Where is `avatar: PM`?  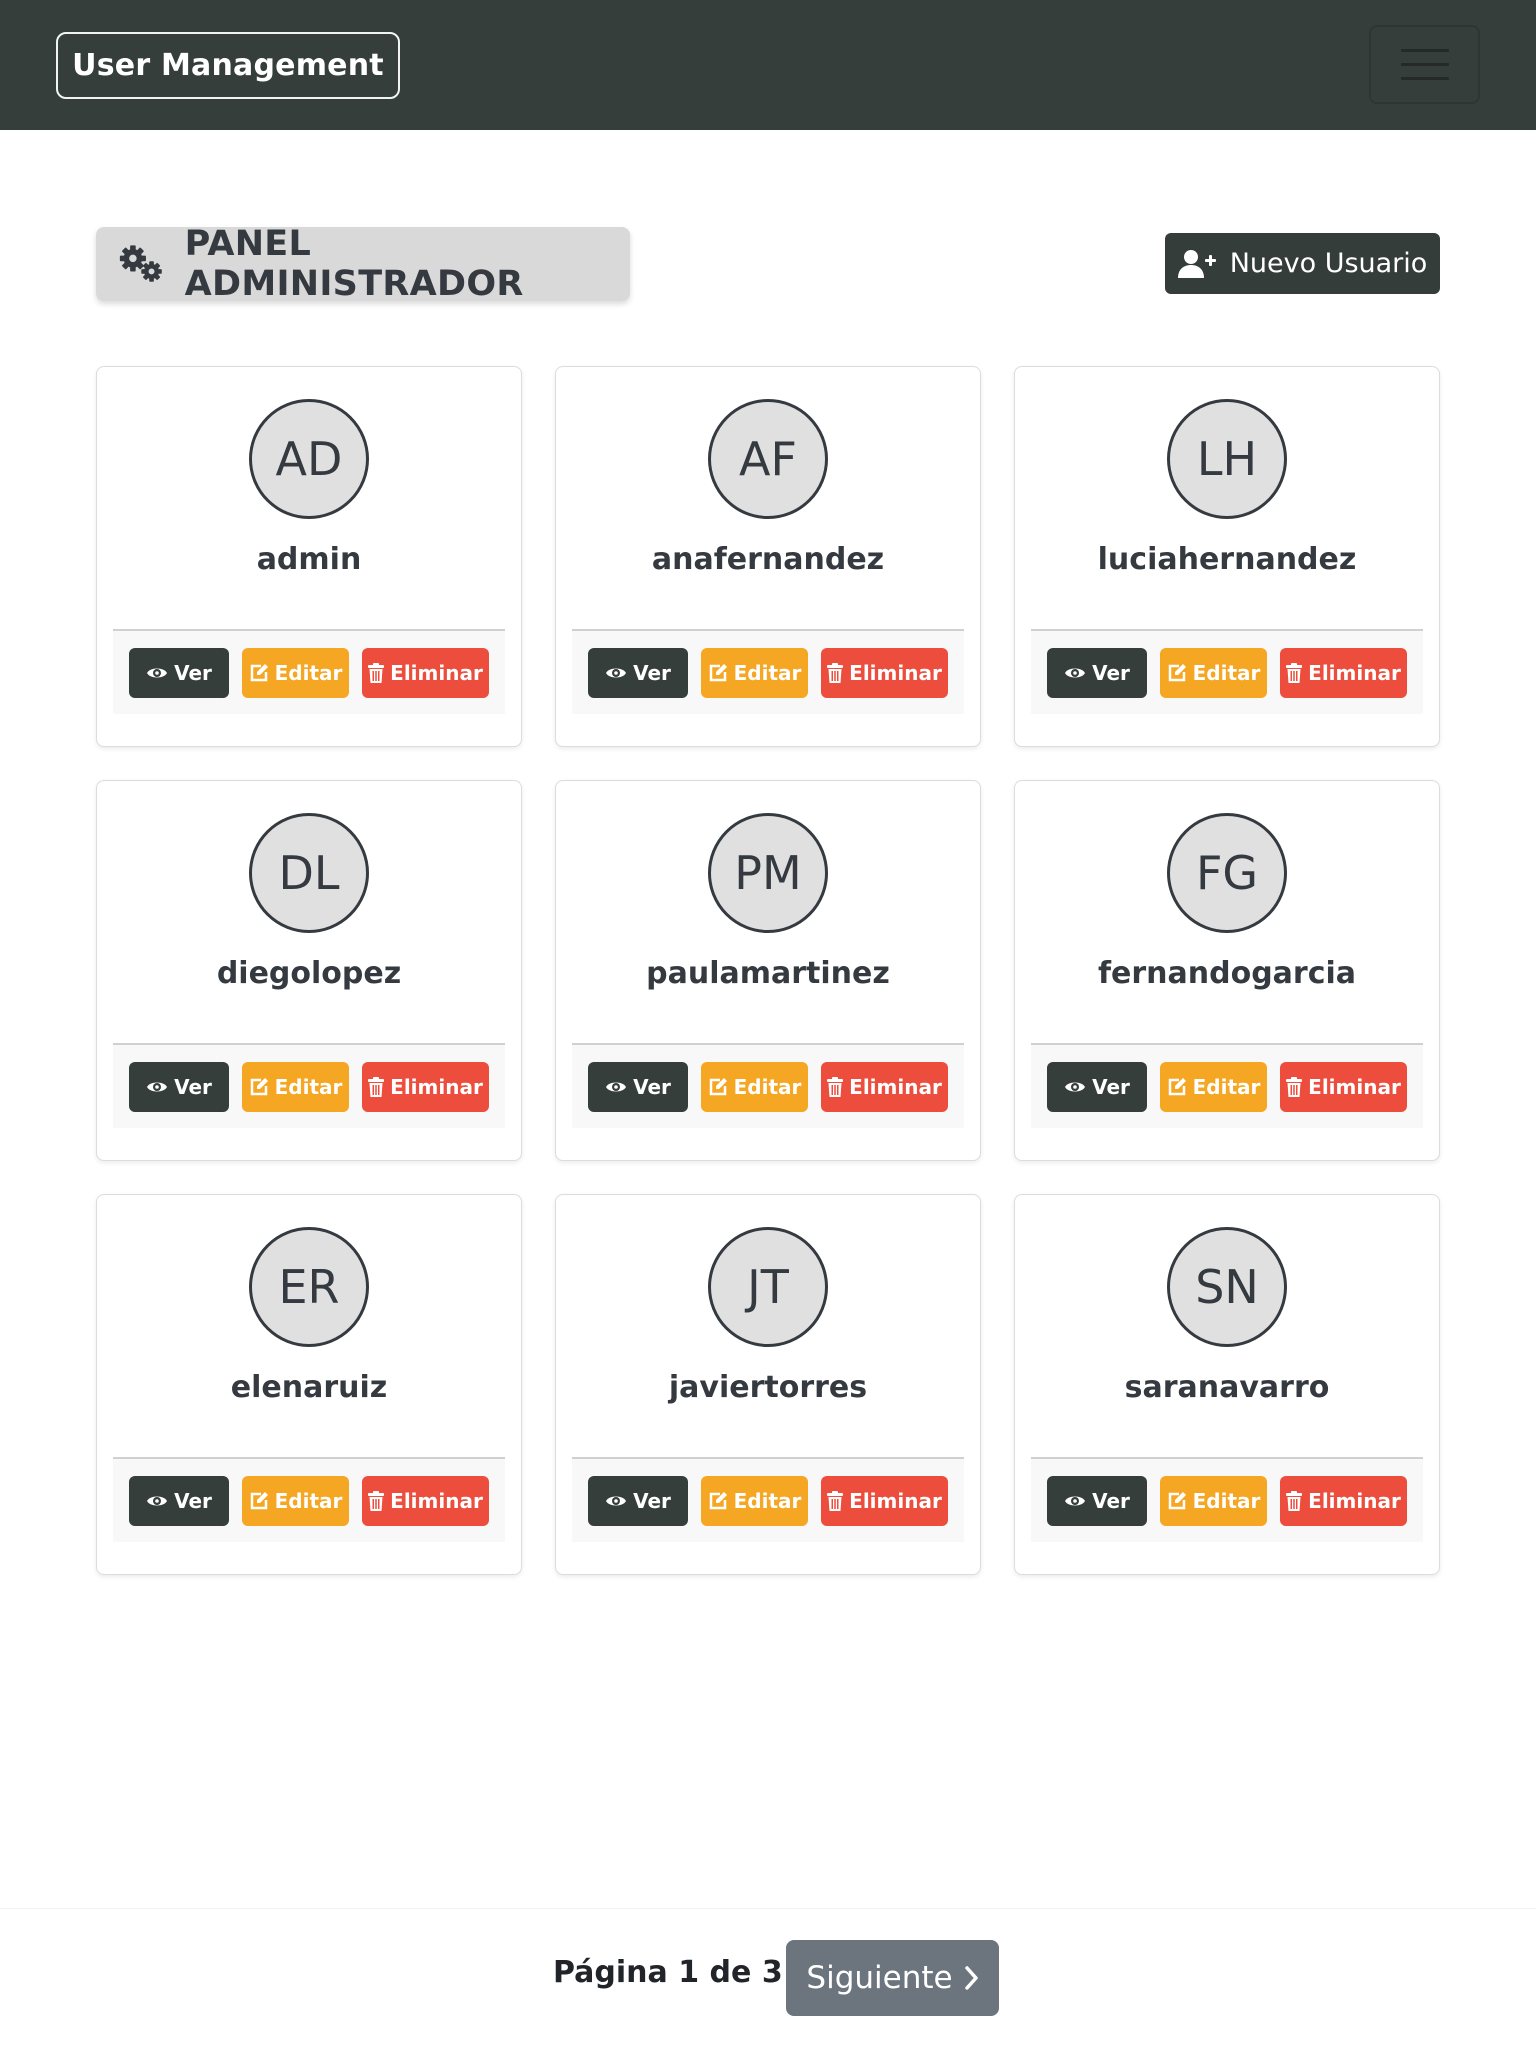
avatar: PM is located at coordinates (768, 873).